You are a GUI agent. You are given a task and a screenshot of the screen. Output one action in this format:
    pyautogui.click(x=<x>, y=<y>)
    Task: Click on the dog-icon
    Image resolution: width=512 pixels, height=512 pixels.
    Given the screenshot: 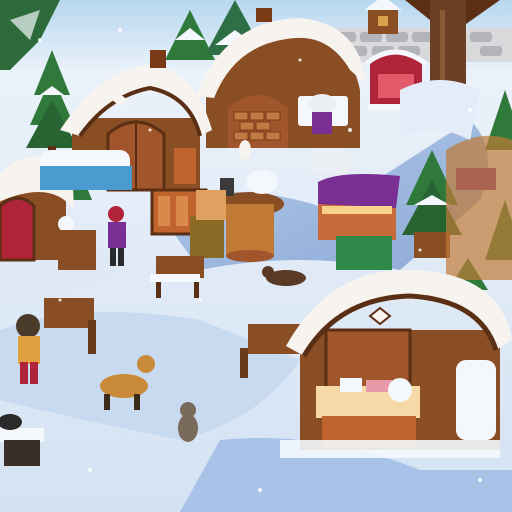 What is the action you would take?
    pyautogui.click(x=188, y=422)
    